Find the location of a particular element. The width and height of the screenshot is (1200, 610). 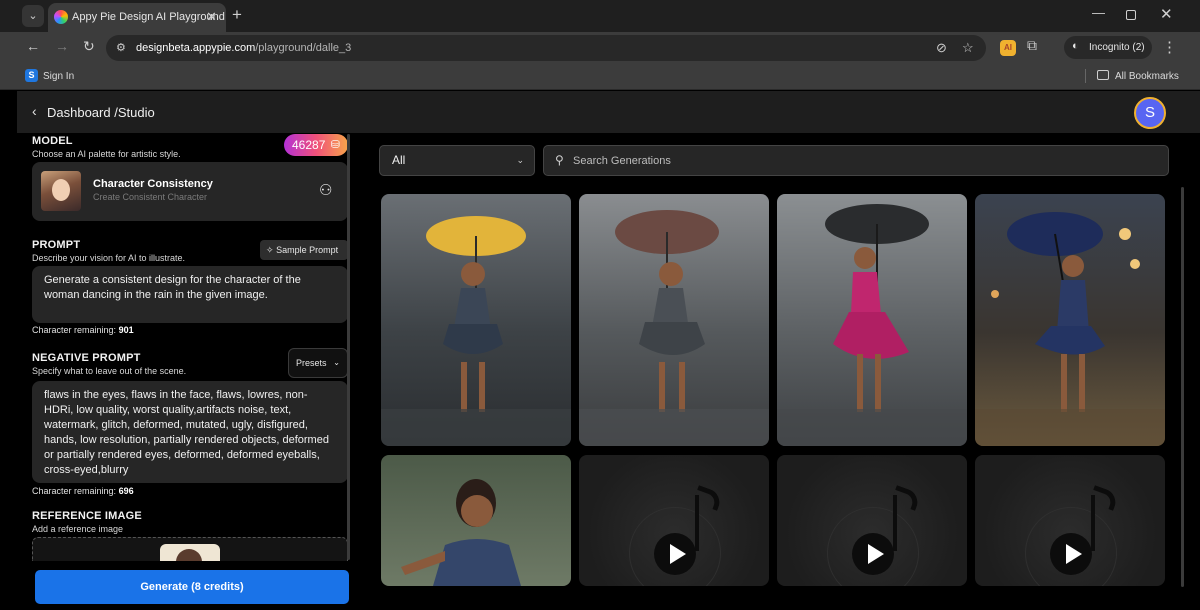

swap-model-icon: ⚇ is located at coordinates (325, 190).